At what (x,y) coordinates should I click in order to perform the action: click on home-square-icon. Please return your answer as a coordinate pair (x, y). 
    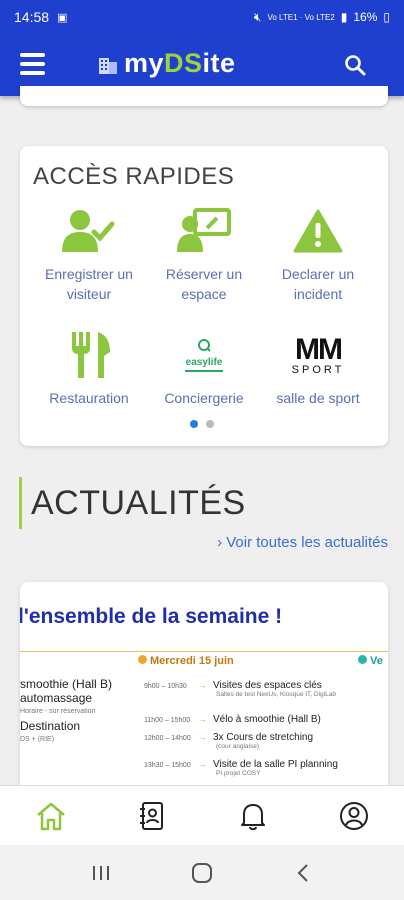
    Looking at the image, I should click on (201, 872).